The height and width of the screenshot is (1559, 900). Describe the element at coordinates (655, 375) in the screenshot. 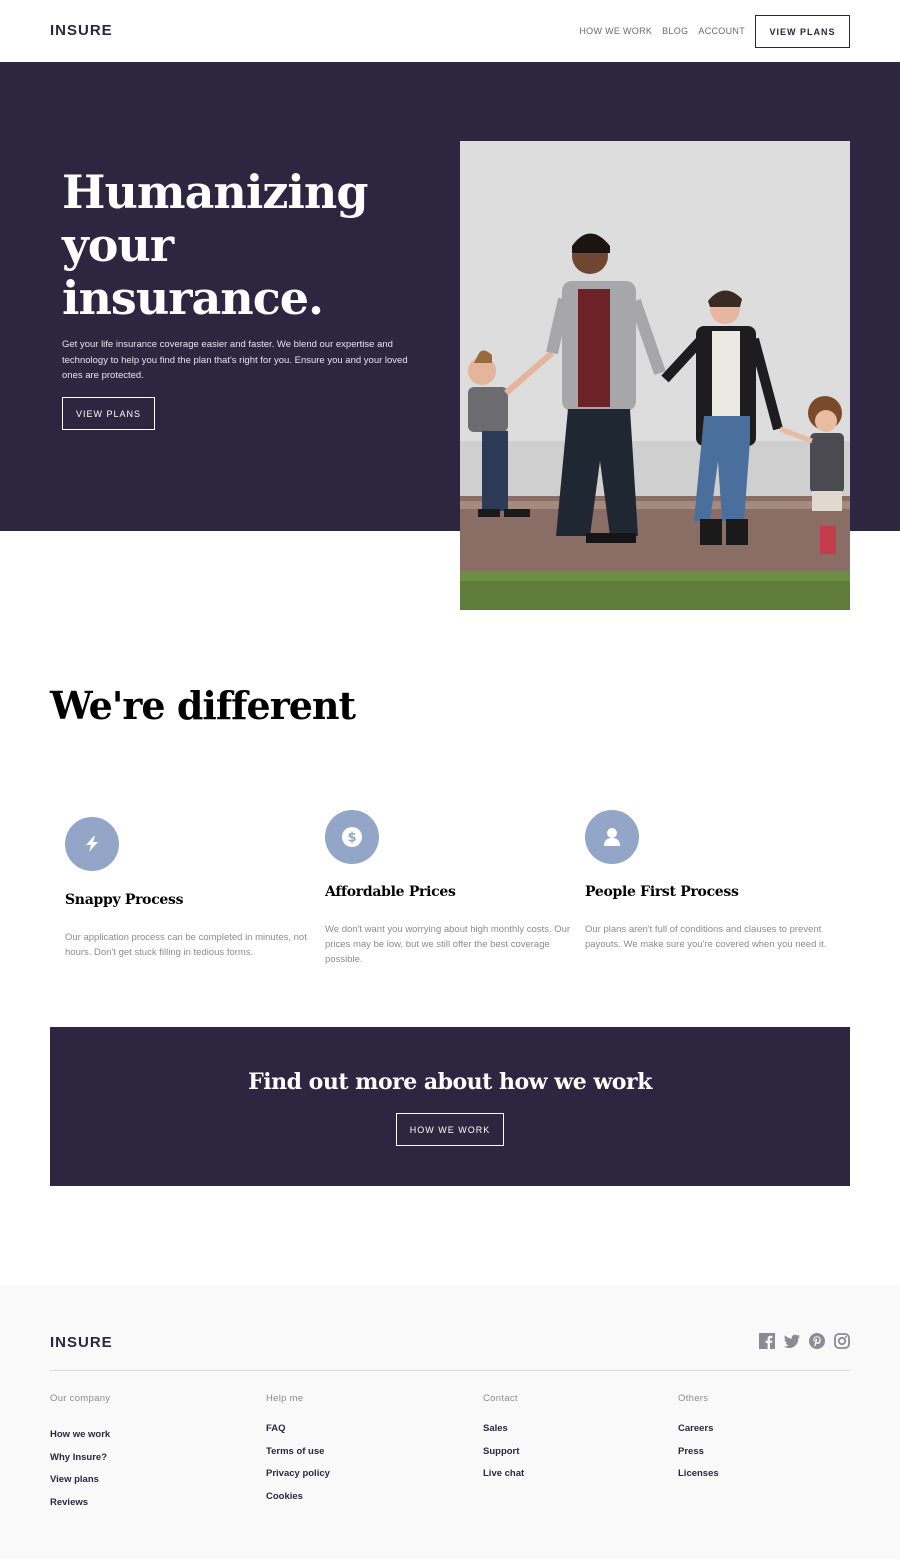

I see `hero-family-photo` at that location.